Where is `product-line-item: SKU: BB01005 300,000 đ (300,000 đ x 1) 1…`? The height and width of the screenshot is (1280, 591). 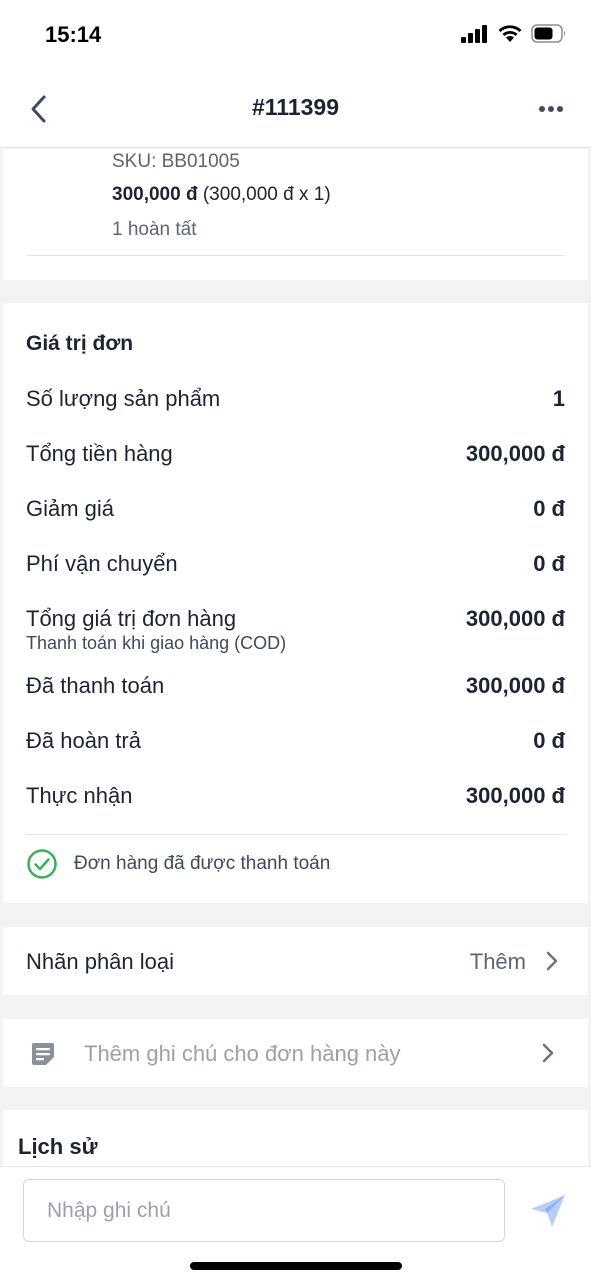
product-line-item: SKU: BB01005 300,000 đ (300,000 đ x 1) 1… is located at coordinates (295, 214).